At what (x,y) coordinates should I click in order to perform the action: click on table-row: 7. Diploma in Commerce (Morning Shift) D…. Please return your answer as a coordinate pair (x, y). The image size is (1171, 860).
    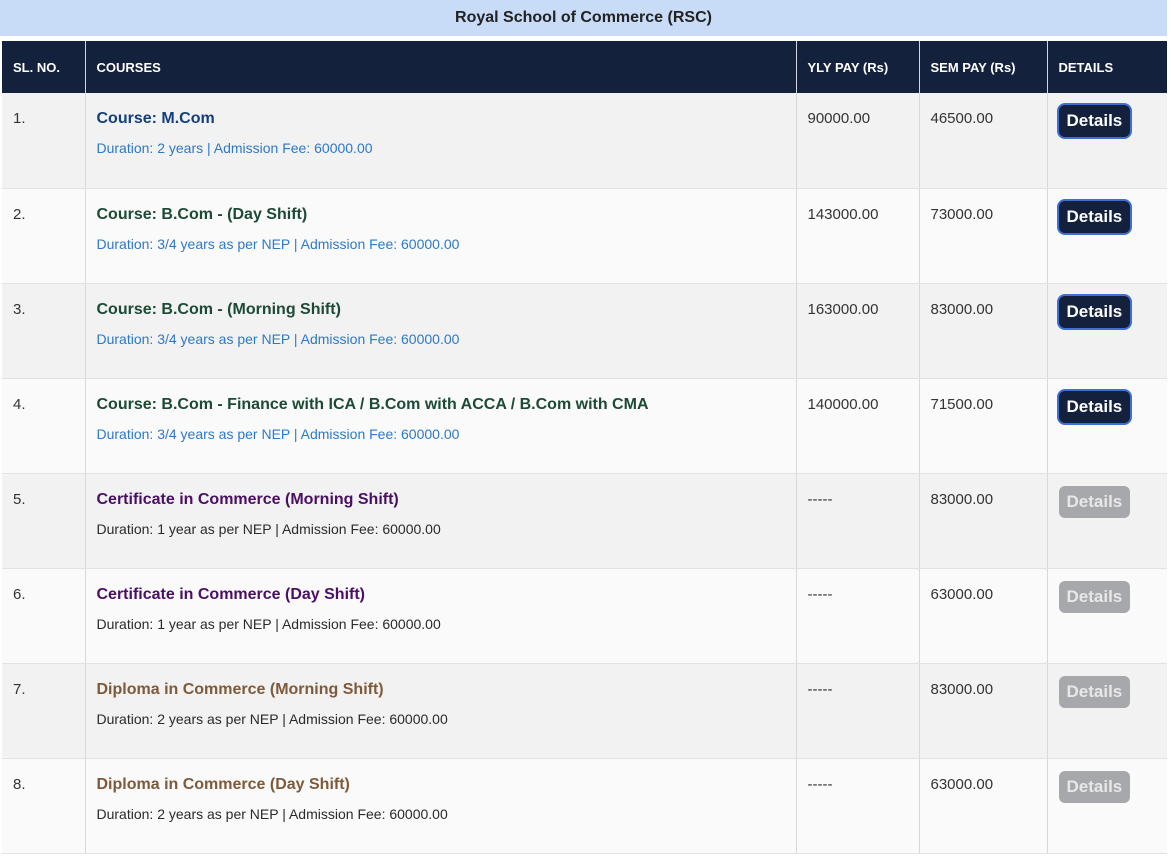
    Looking at the image, I should click on (584, 711).